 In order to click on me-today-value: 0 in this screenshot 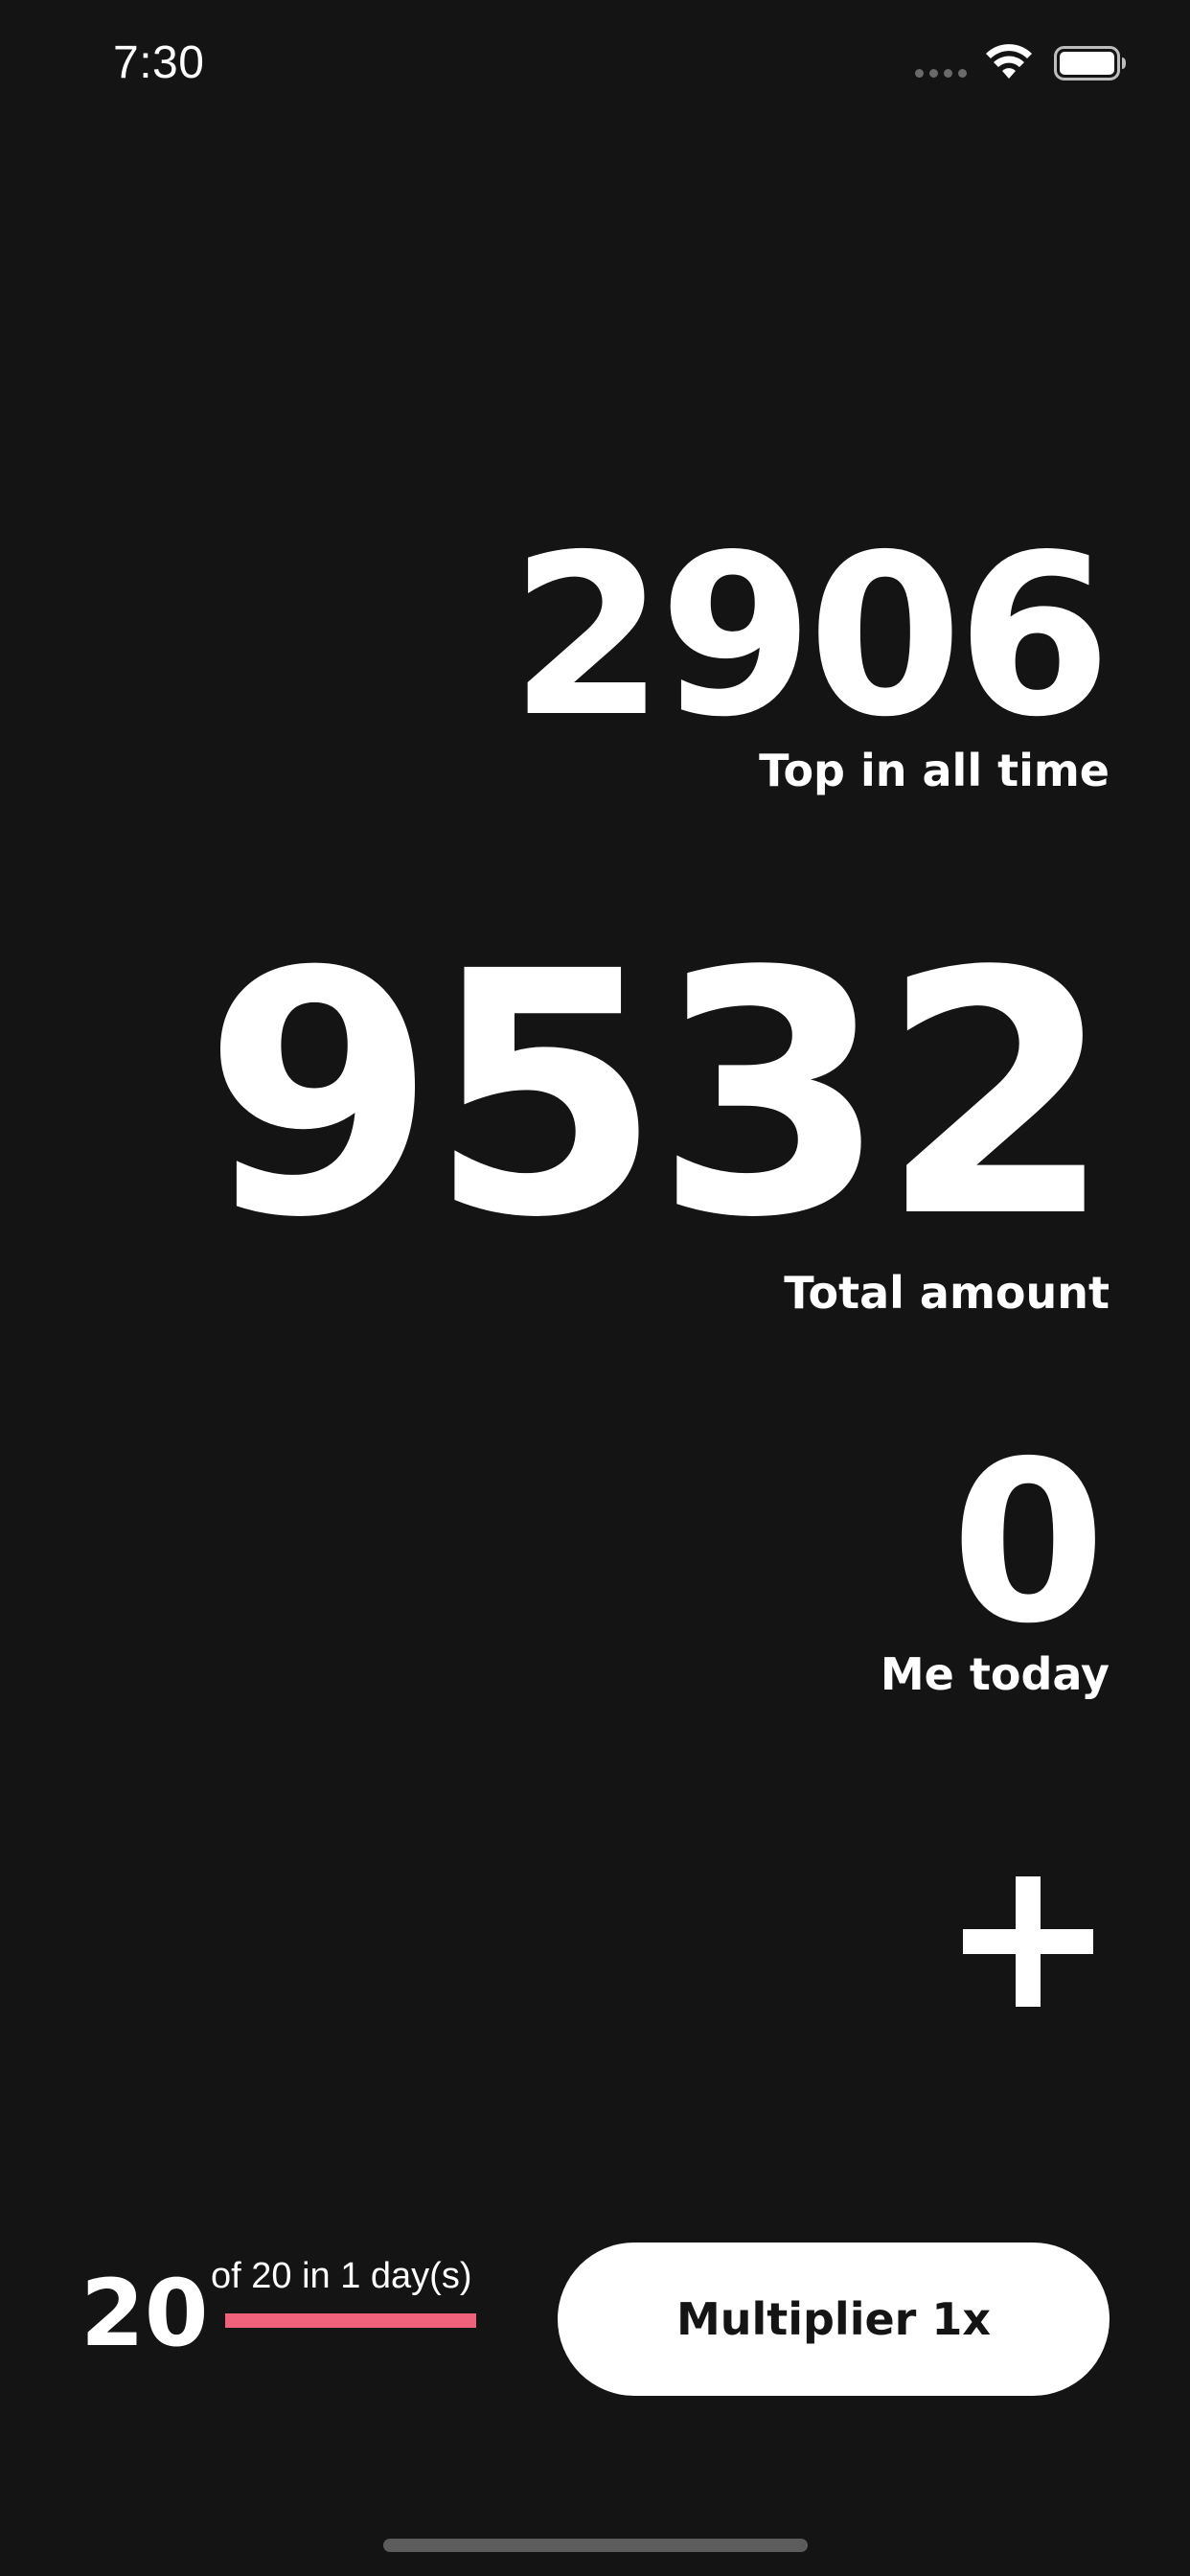, I will do `click(1028, 1543)`.